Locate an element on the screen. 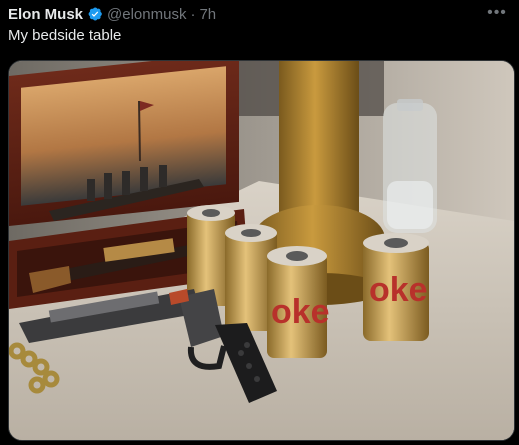 The image size is (519, 445). author-handle: @elonmusk is located at coordinates (146, 14).